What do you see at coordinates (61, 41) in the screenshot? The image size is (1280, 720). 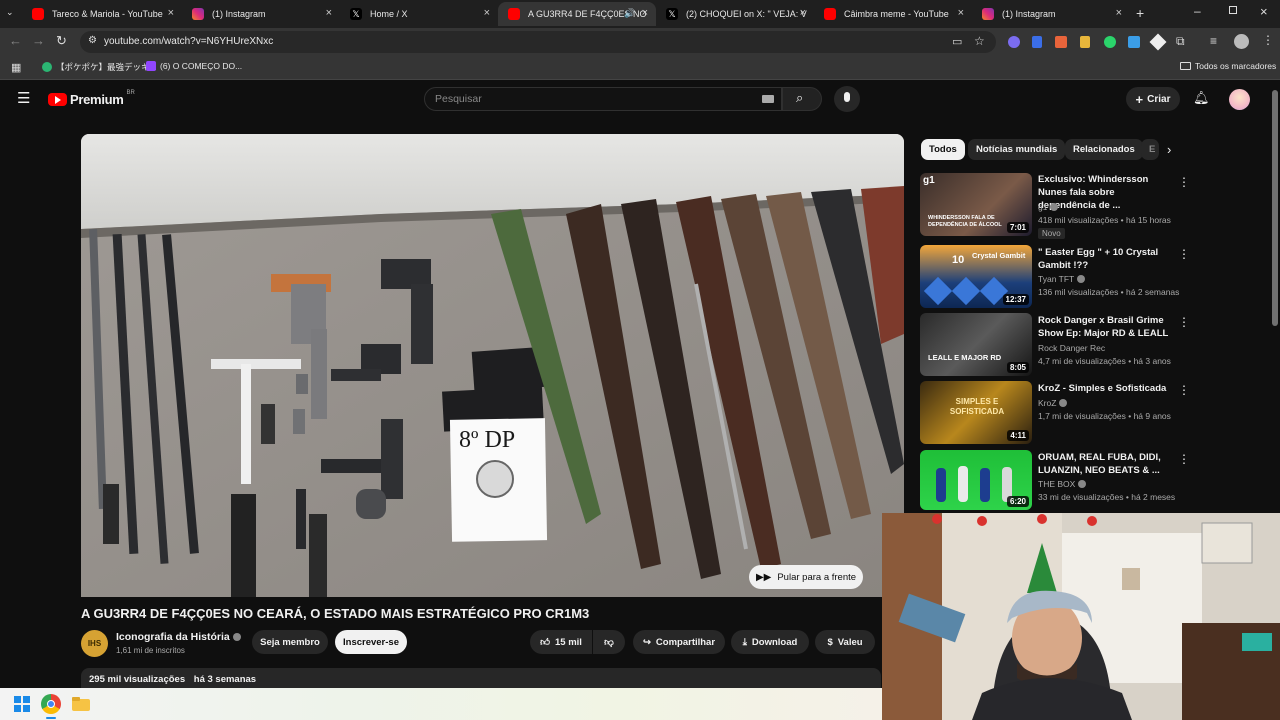 I see `reload-icon: ↻` at bounding box center [61, 41].